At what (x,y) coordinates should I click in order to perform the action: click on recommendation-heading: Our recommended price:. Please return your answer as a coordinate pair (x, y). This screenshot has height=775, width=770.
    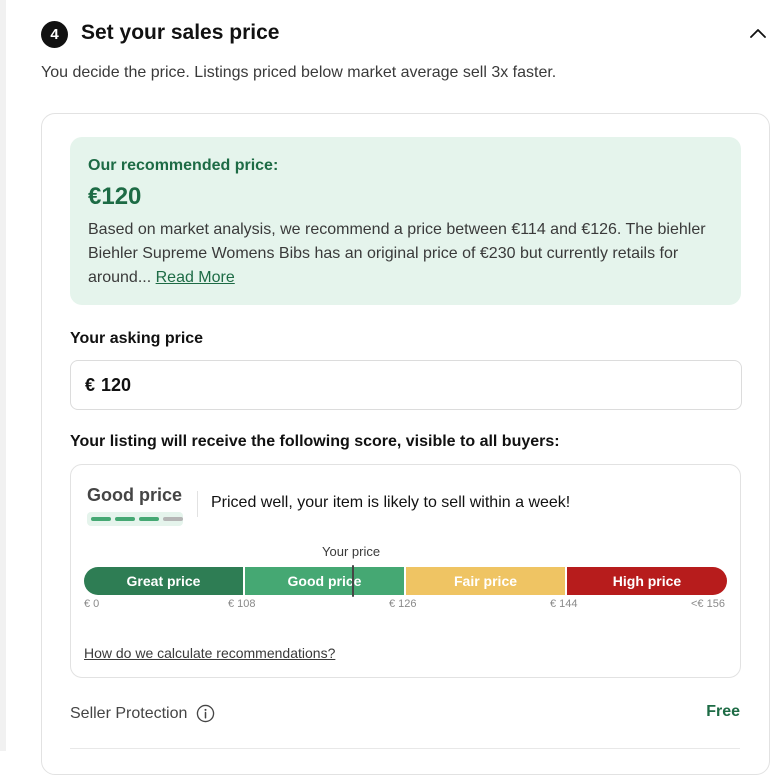
    Looking at the image, I should click on (183, 165).